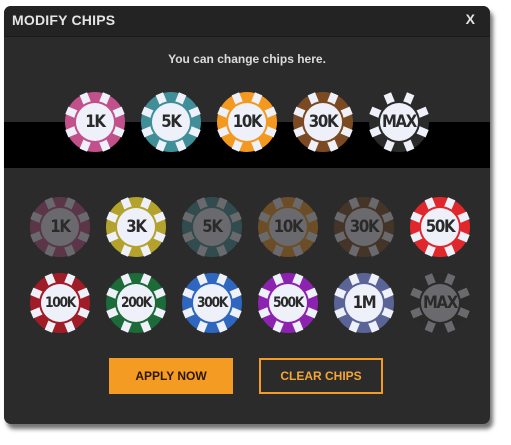 The width and height of the screenshot is (511, 445). I want to click on selected-chip-30k: 30K, so click(323, 122).